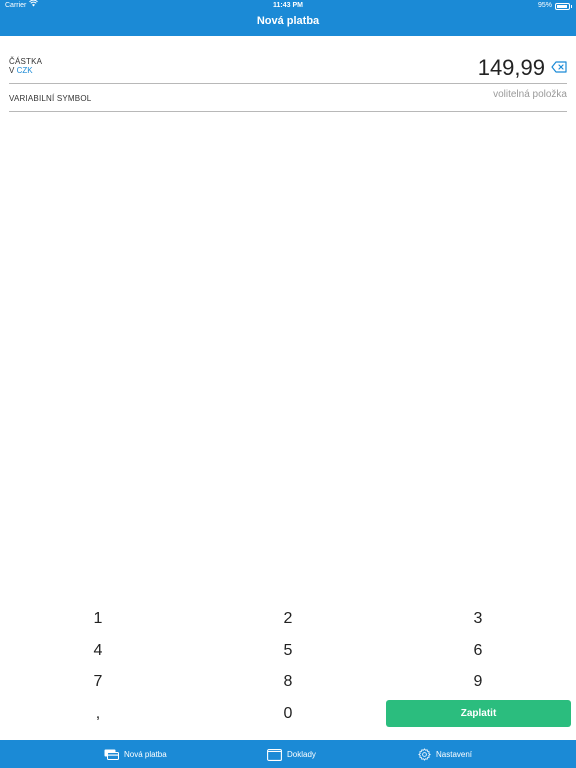 Image resolution: width=576 pixels, height=768 pixels. What do you see at coordinates (559, 66) in the screenshot?
I see `backspace-icon` at bounding box center [559, 66].